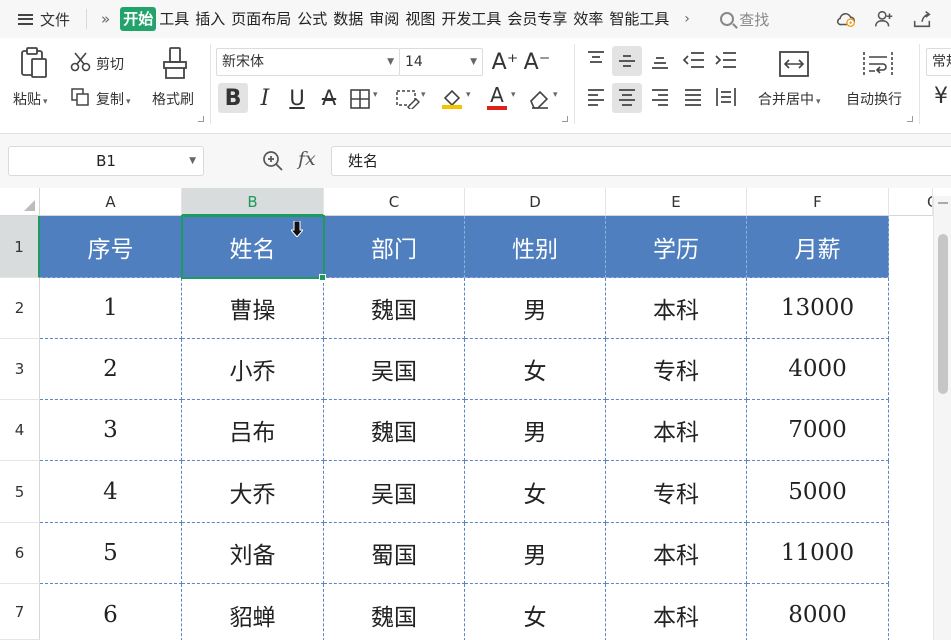  I want to click on cell-e4: 本科, so click(676, 430).